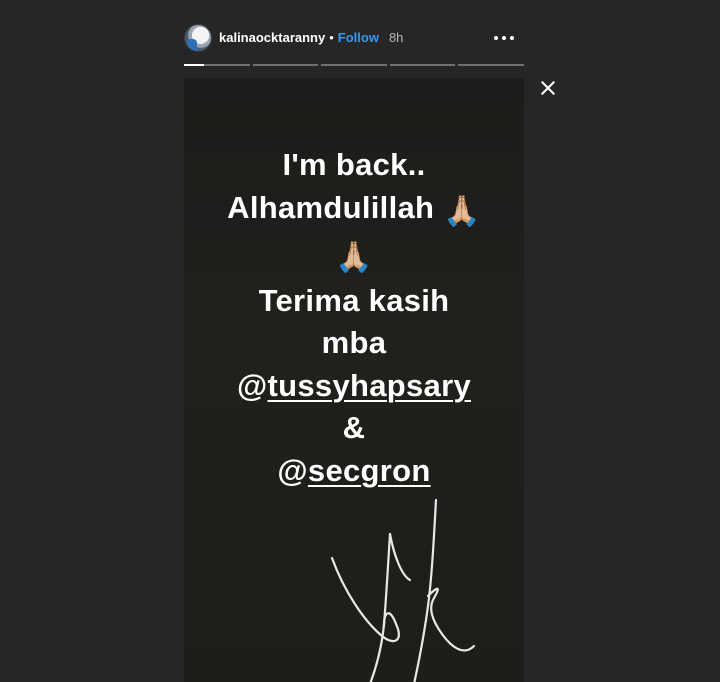 Image resolution: width=720 pixels, height=682 pixels. I want to click on story-line: Alhamdulillah 🙏🏼, so click(354, 210).